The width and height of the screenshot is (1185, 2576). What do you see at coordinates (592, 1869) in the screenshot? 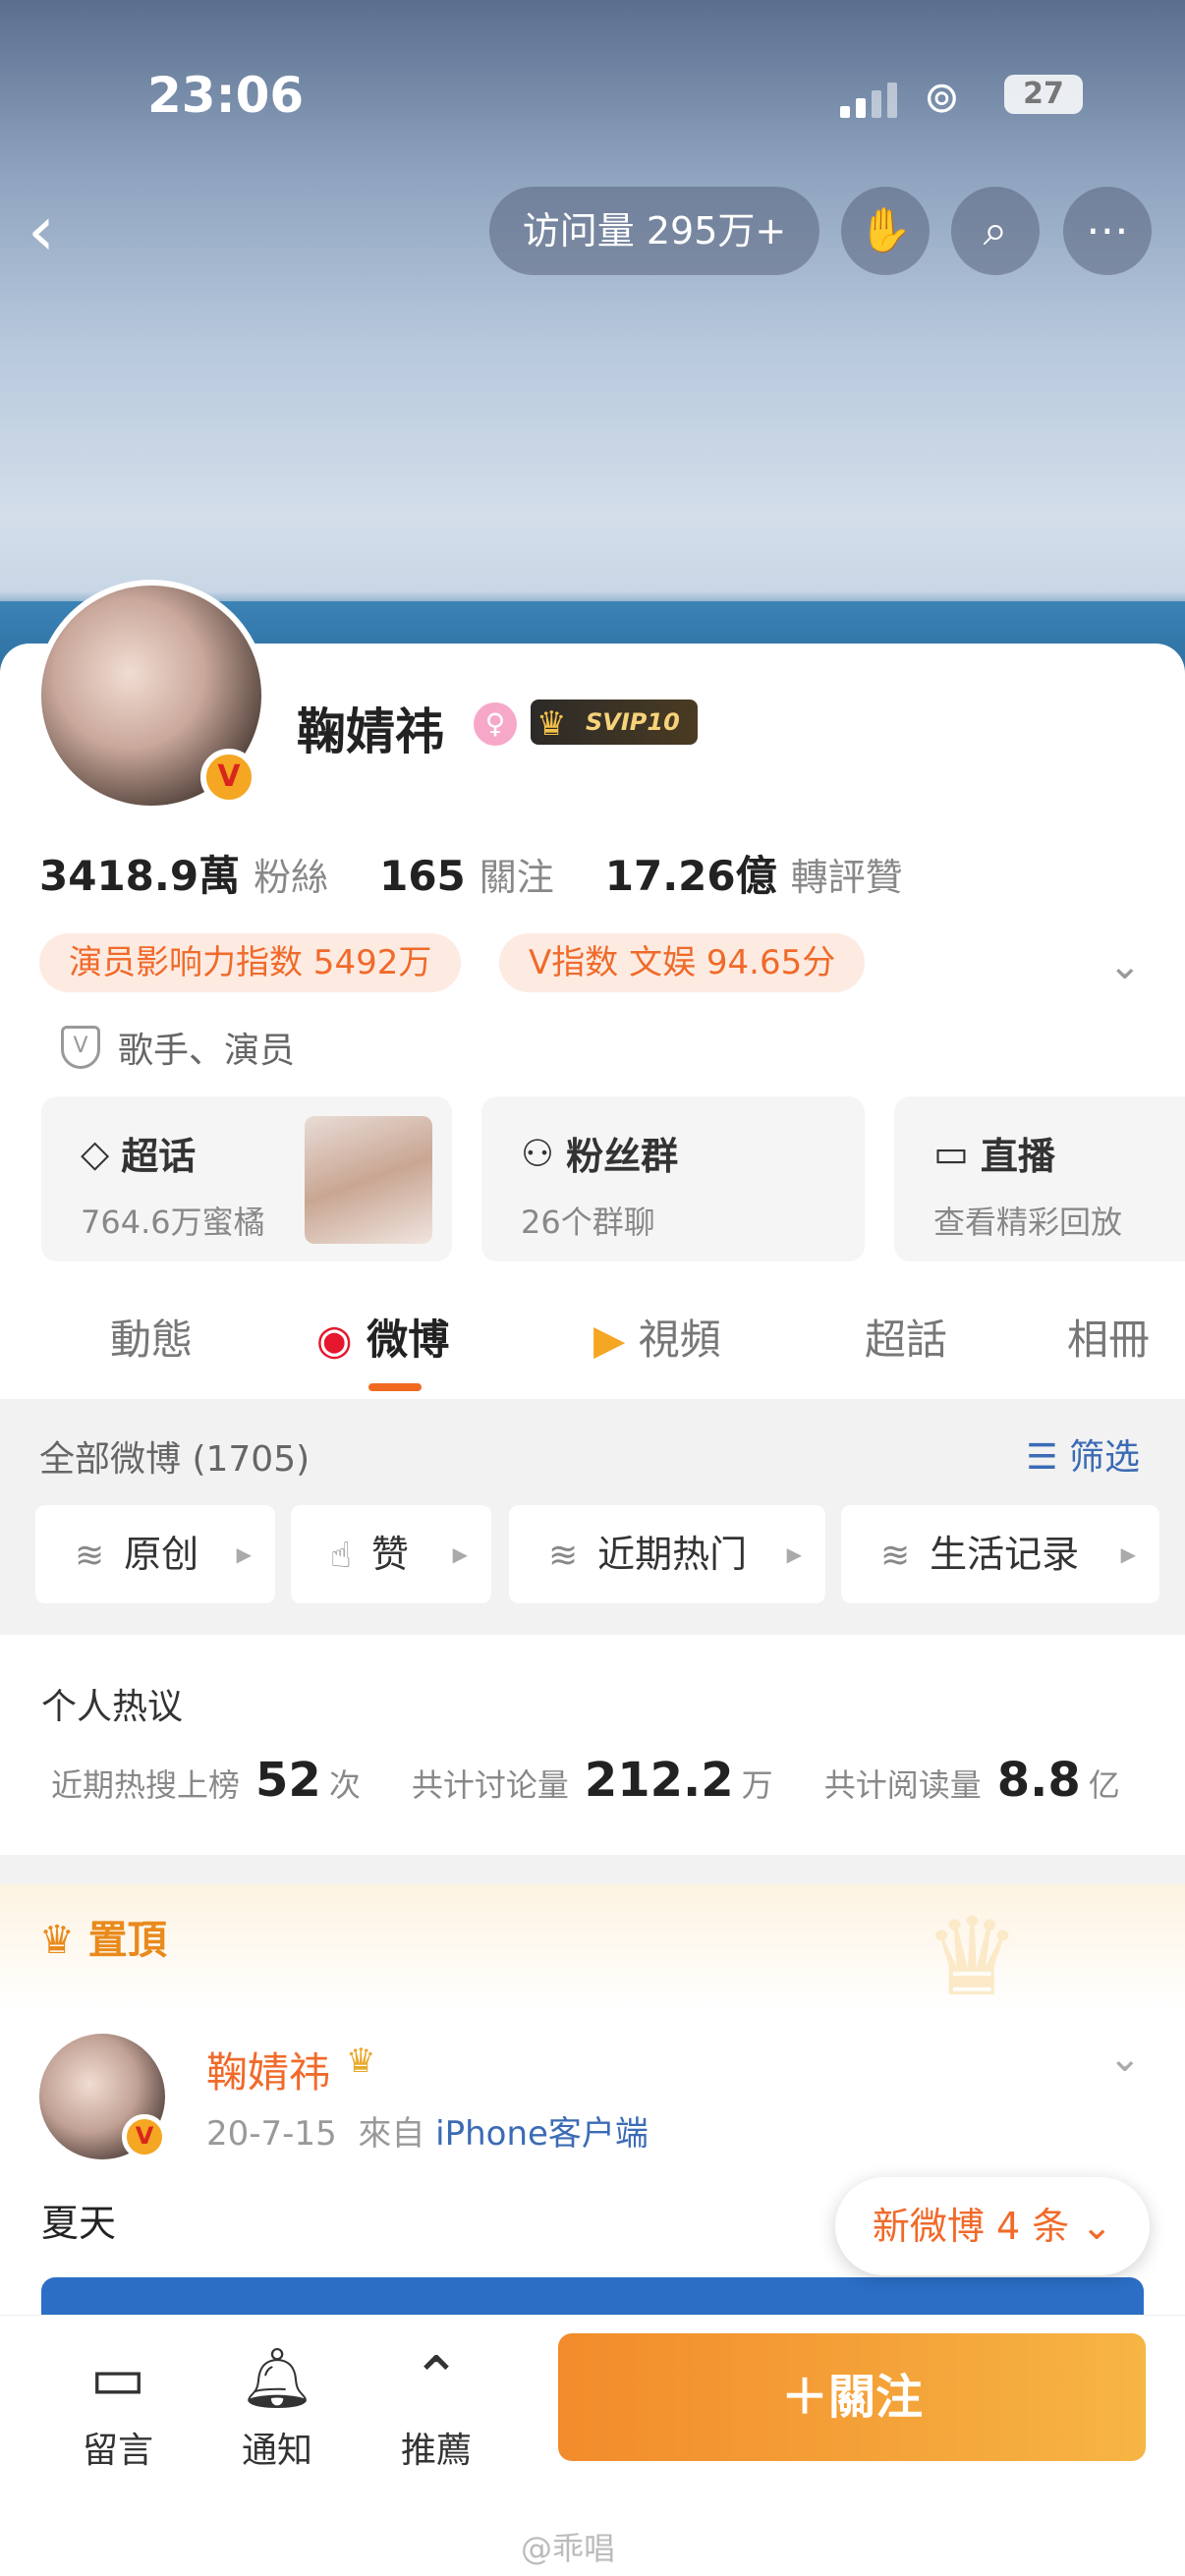
I see `section-divider` at bounding box center [592, 1869].